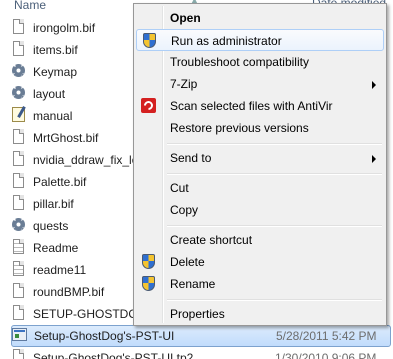 The image size is (393, 359). I want to click on file-name: MrtGhost.bif, so click(66, 138).